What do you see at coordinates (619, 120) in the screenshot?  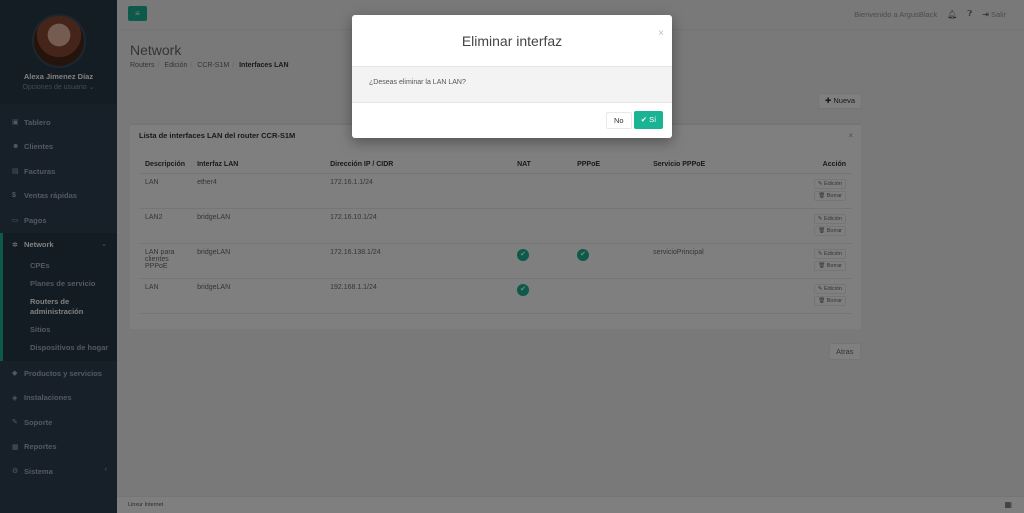 I see `no-button: No` at bounding box center [619, 120].